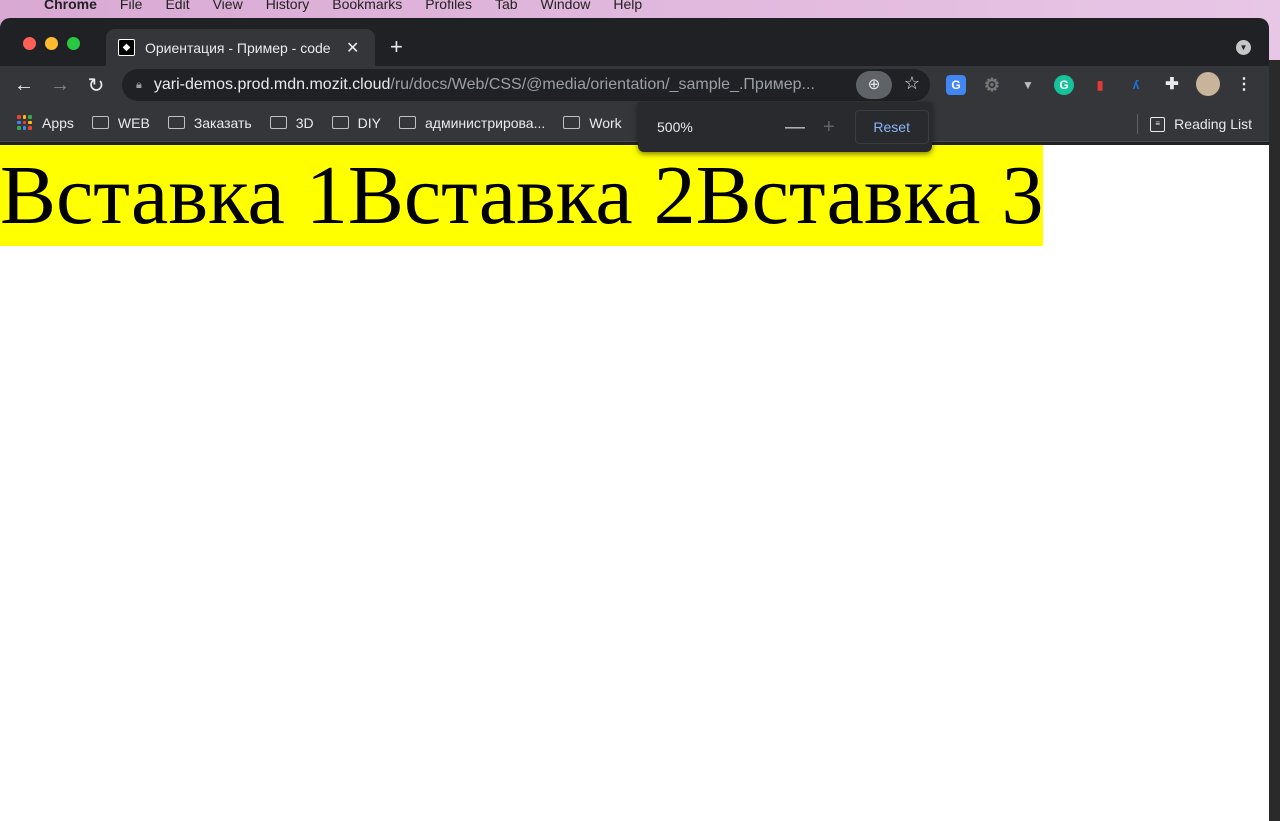 This screenshot has width=1280, height=821. What do you see at coordinates (448, 6) in the screenshot?
I see `menu-profiles: Profiles` at bounding box center [448, 6].